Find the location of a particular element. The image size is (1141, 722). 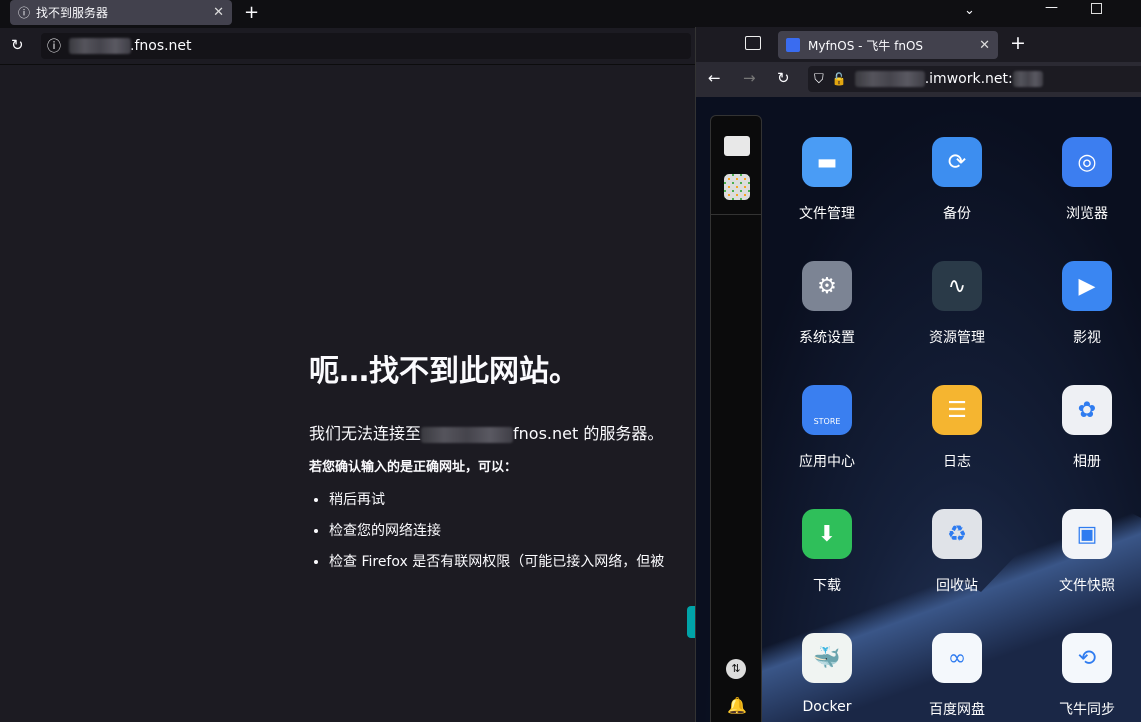

app-store: STORE 应用中心 is located at coordinates (827, 428).